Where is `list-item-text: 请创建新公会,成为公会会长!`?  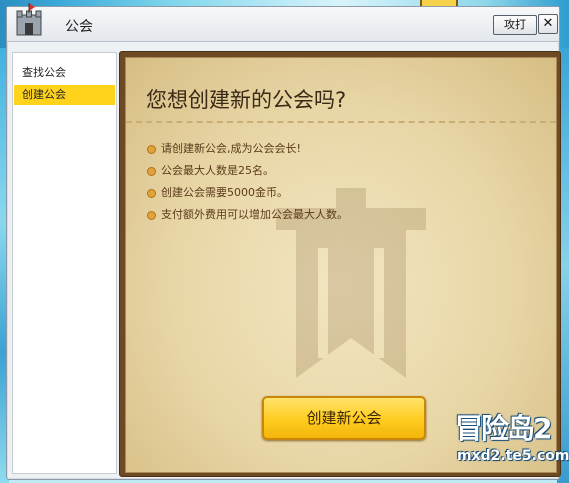
list-item-text: 请创建新公会,成为公会会长! is located at coordinates (231, 148).